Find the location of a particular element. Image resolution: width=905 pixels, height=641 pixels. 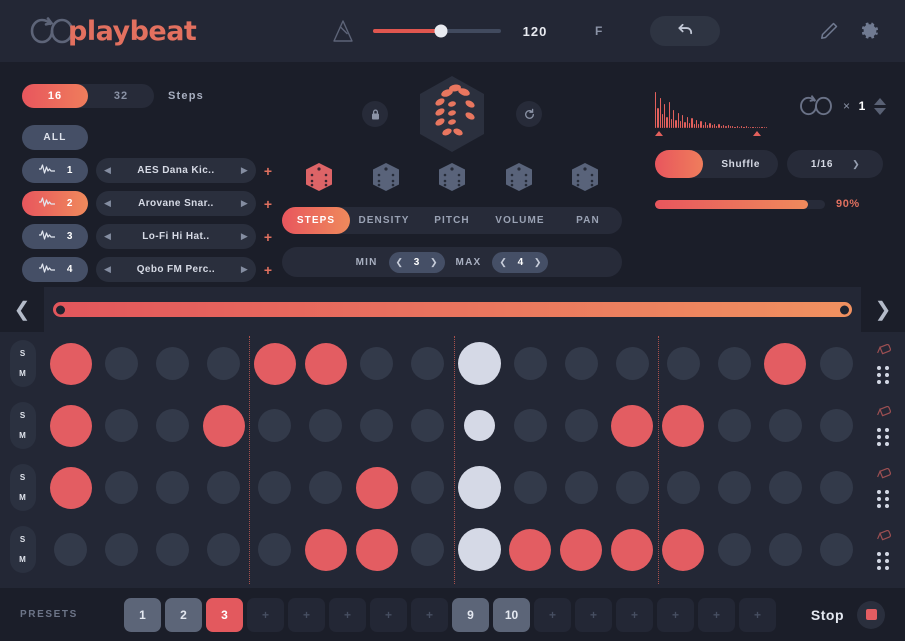

preset-slot-7: + is located at coordinates (388, 614).